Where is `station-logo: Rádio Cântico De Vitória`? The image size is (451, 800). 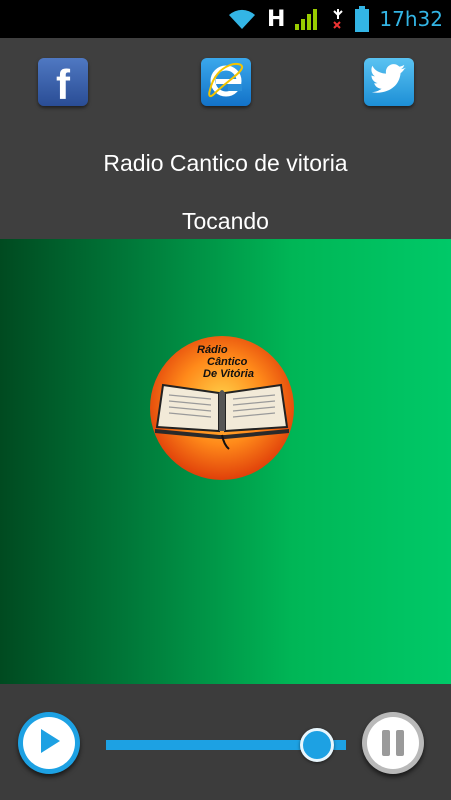
station-logo: Rádio Cântico De Vitória is located at coordinates (222, 408).